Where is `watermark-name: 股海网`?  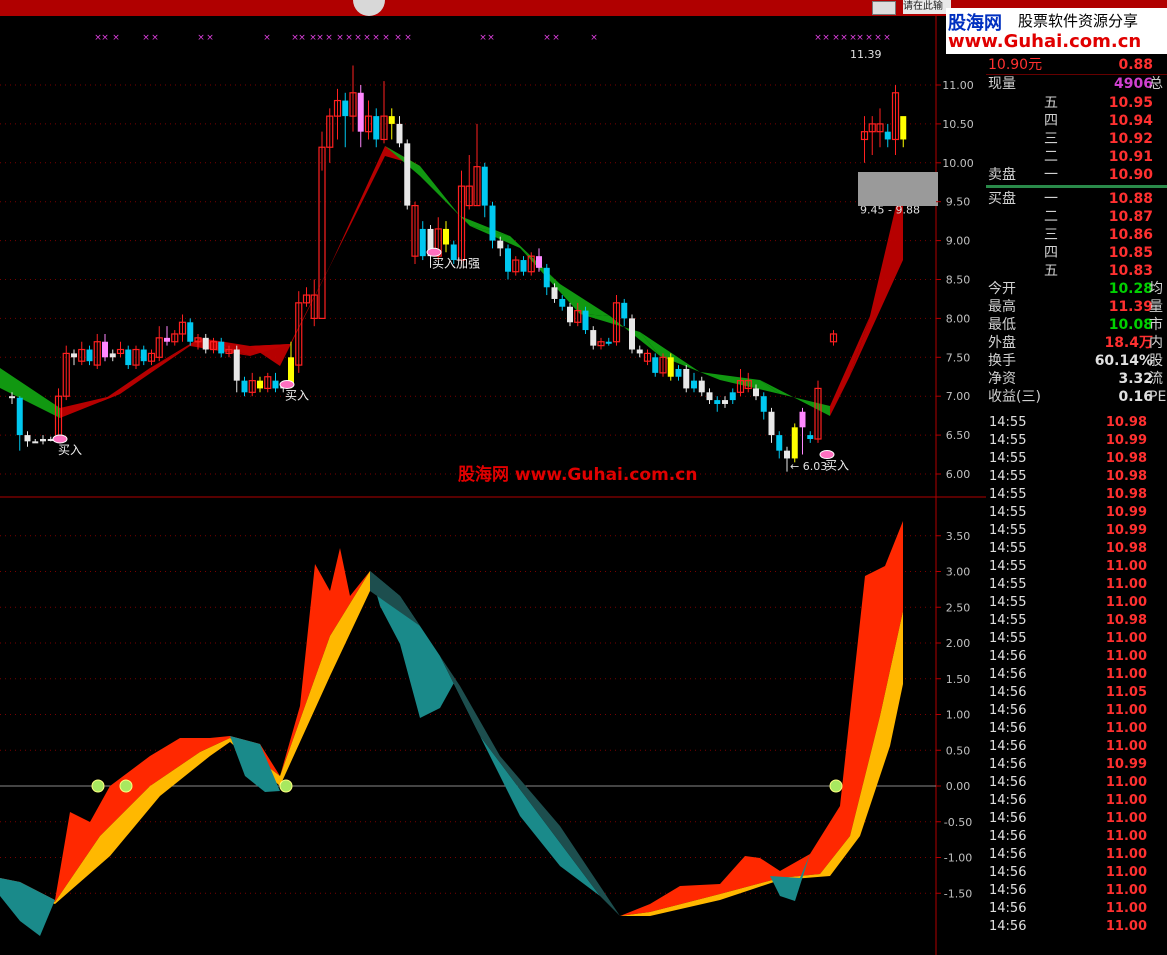
watermark-name: 股海网 is located at coordinates (483, 475).